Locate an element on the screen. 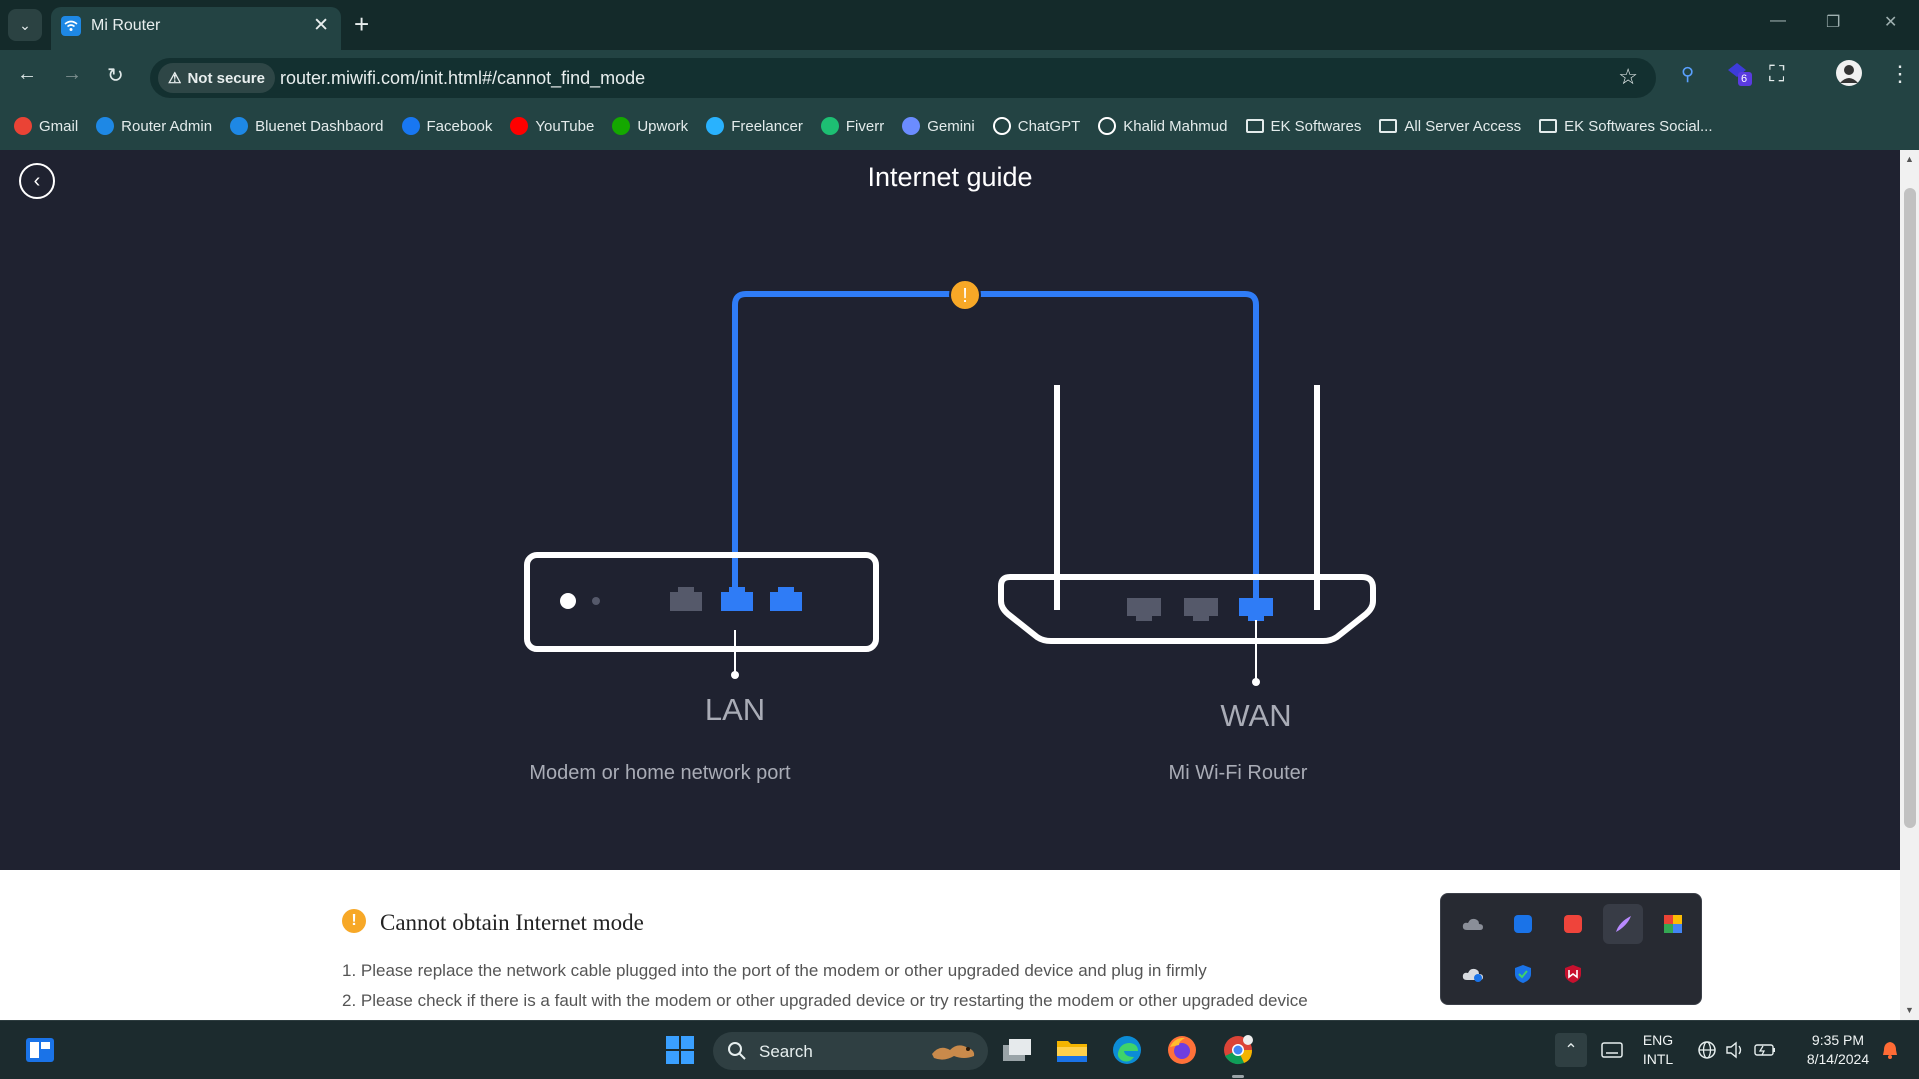 This screenshot has height=1079, width=1919. close-window-icon: ✕ is located at coordinates (1890, 22).